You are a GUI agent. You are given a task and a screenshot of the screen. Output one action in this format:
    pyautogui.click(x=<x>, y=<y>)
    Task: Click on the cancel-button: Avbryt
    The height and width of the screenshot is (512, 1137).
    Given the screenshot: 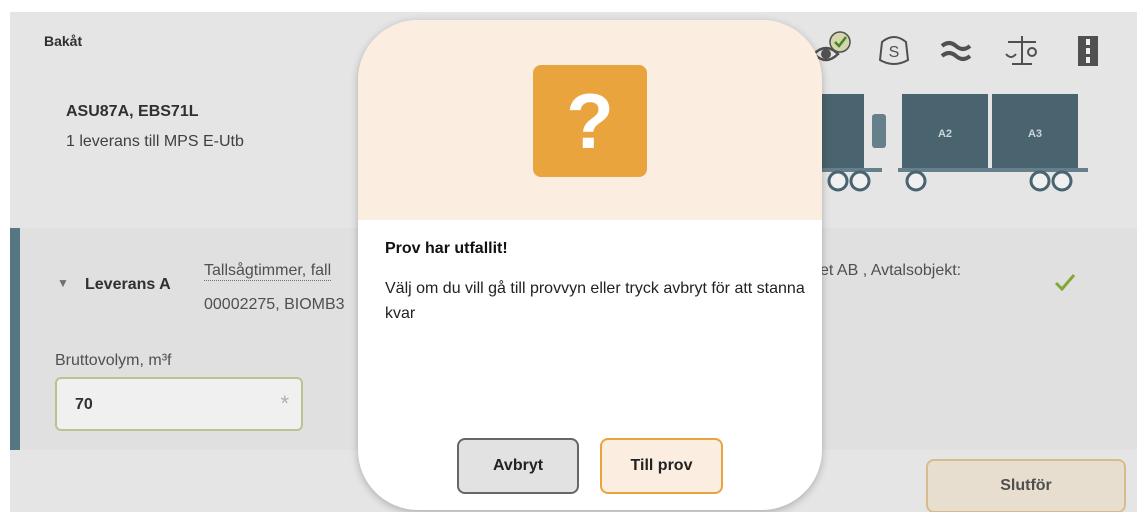 What is the action you would take?
    pyautogui.click(x=518, y=466)
    